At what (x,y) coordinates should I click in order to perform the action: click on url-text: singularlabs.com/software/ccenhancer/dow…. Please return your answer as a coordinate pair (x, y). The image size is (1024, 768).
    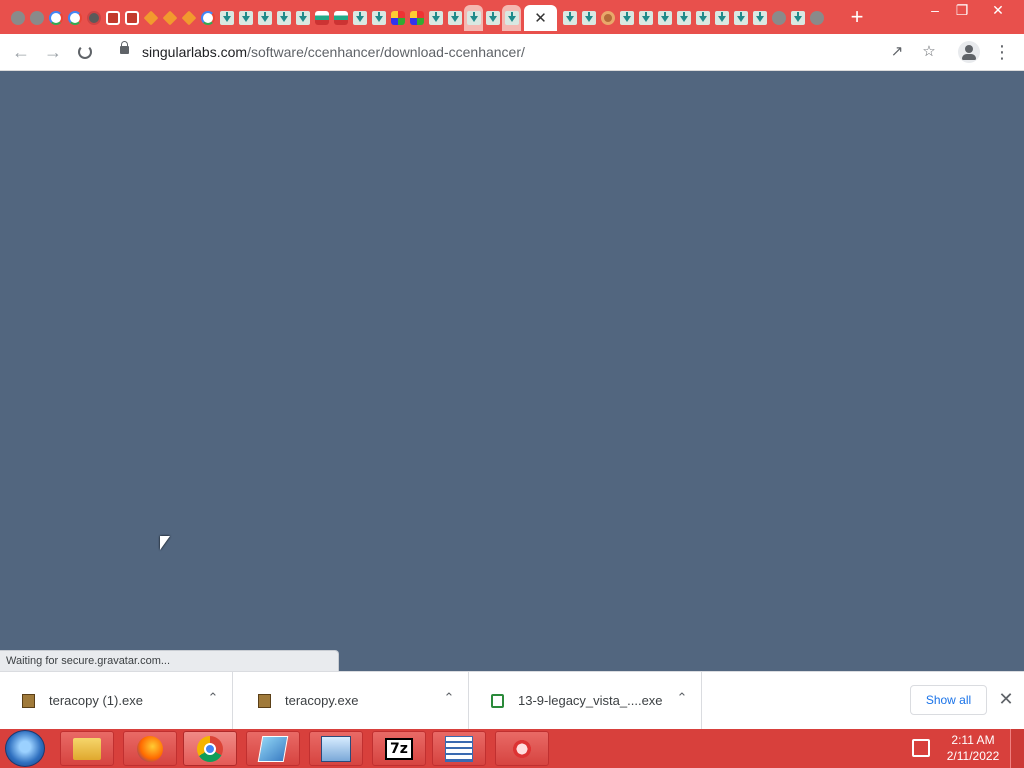
    Looking at the image, I should click on (333, 52).